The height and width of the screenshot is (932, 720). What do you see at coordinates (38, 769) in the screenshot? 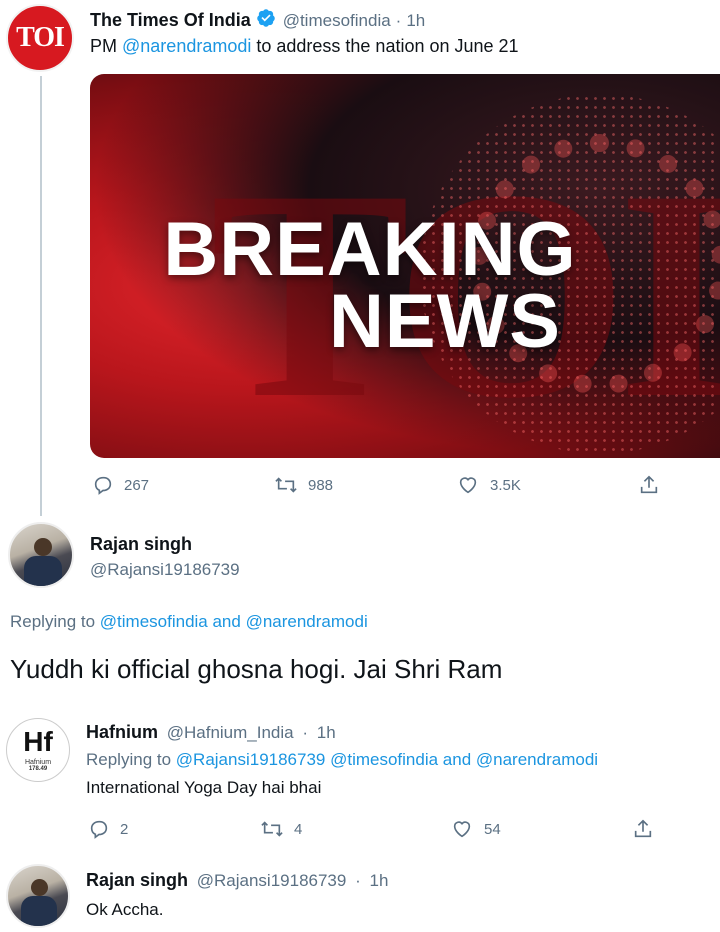
I see `hafnium-avatar-mass: 178.49` at bounding box center [38, 769].